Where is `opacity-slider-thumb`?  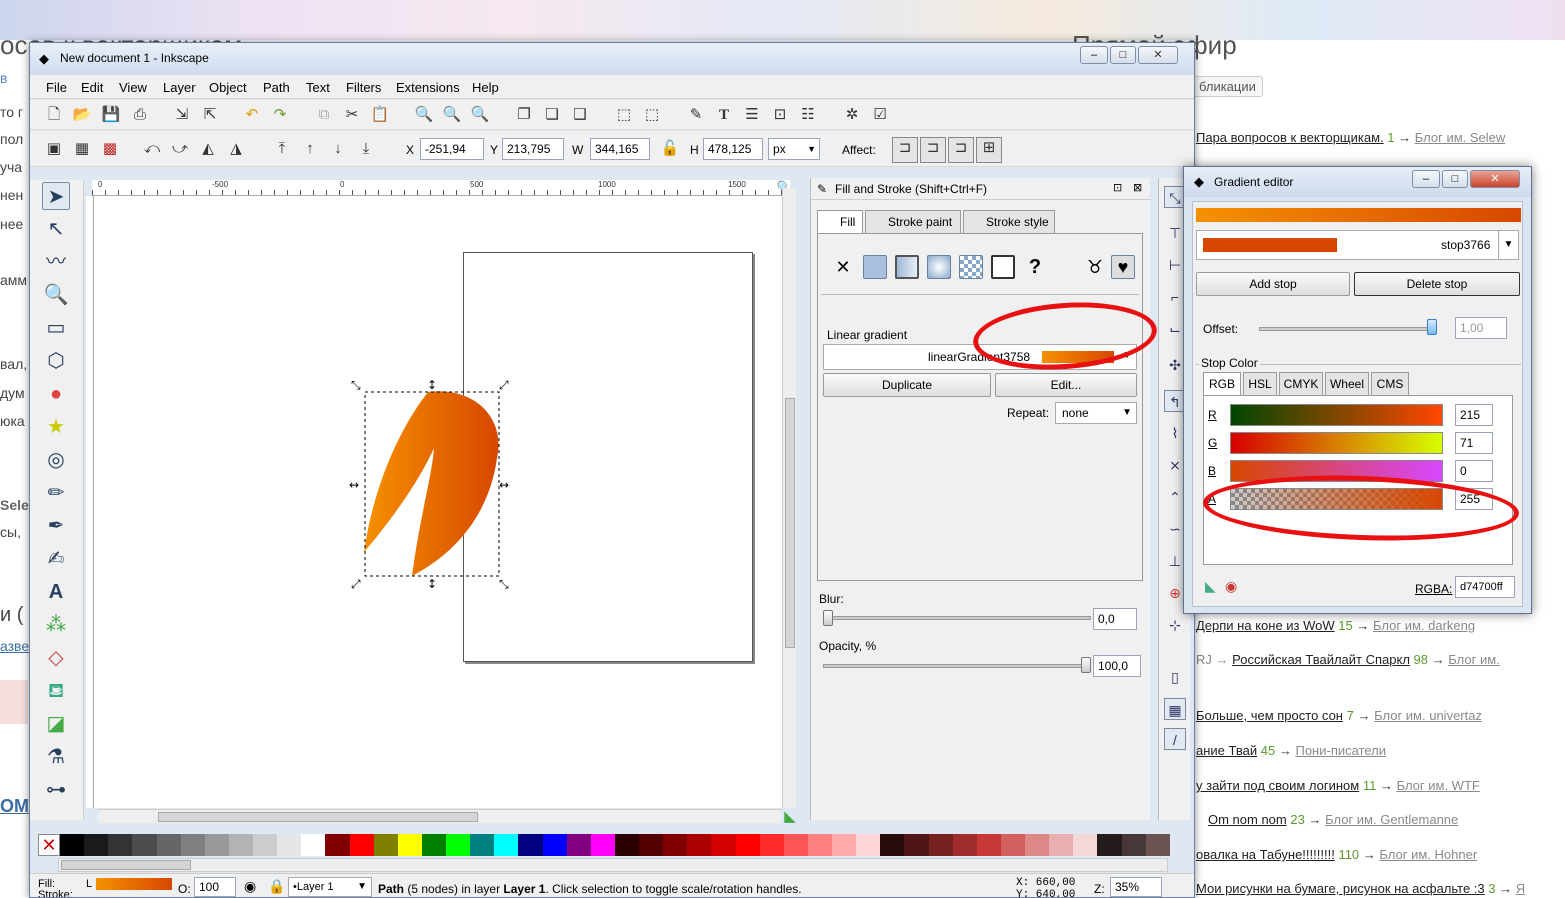 opacity-slider-thumb is located at coordinates (1086, 665).